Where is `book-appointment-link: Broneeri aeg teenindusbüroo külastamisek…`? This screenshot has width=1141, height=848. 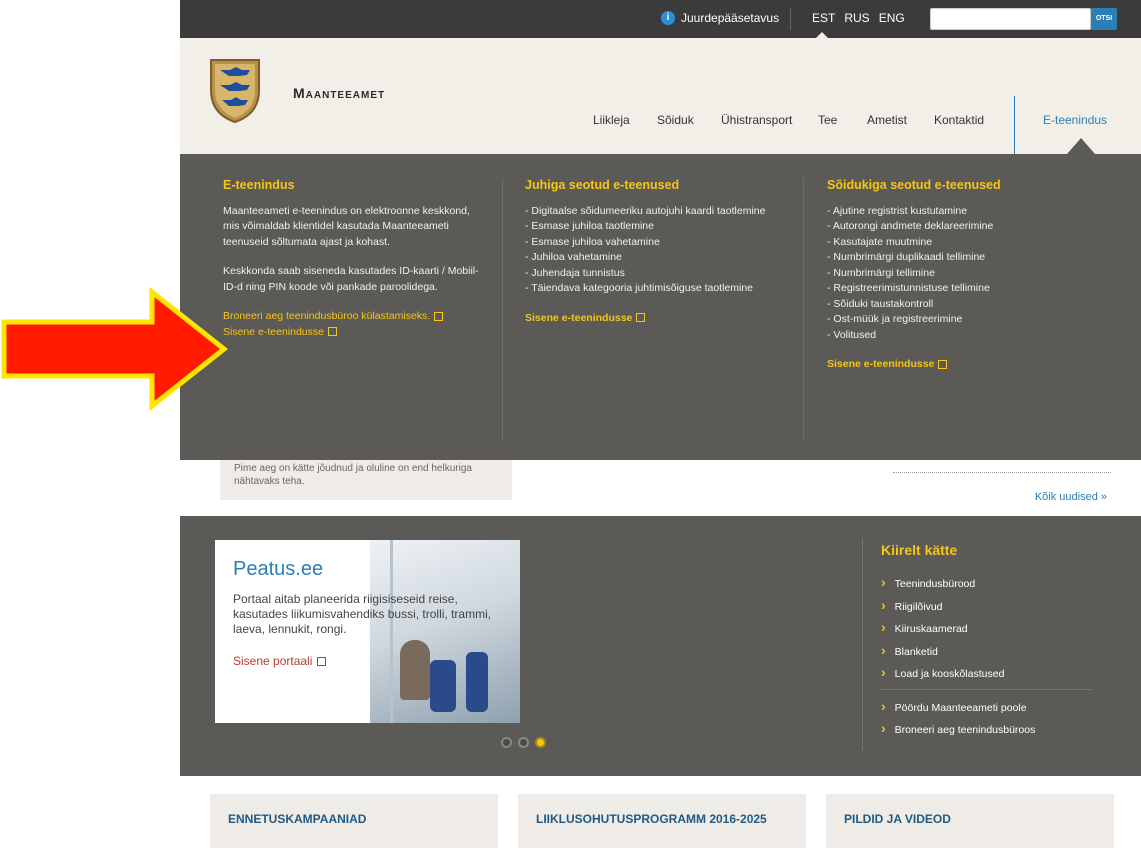 book-appointment-link: Broneeri aeg teenindusbüroo külastamisek… is located at coordinates (353, 317).